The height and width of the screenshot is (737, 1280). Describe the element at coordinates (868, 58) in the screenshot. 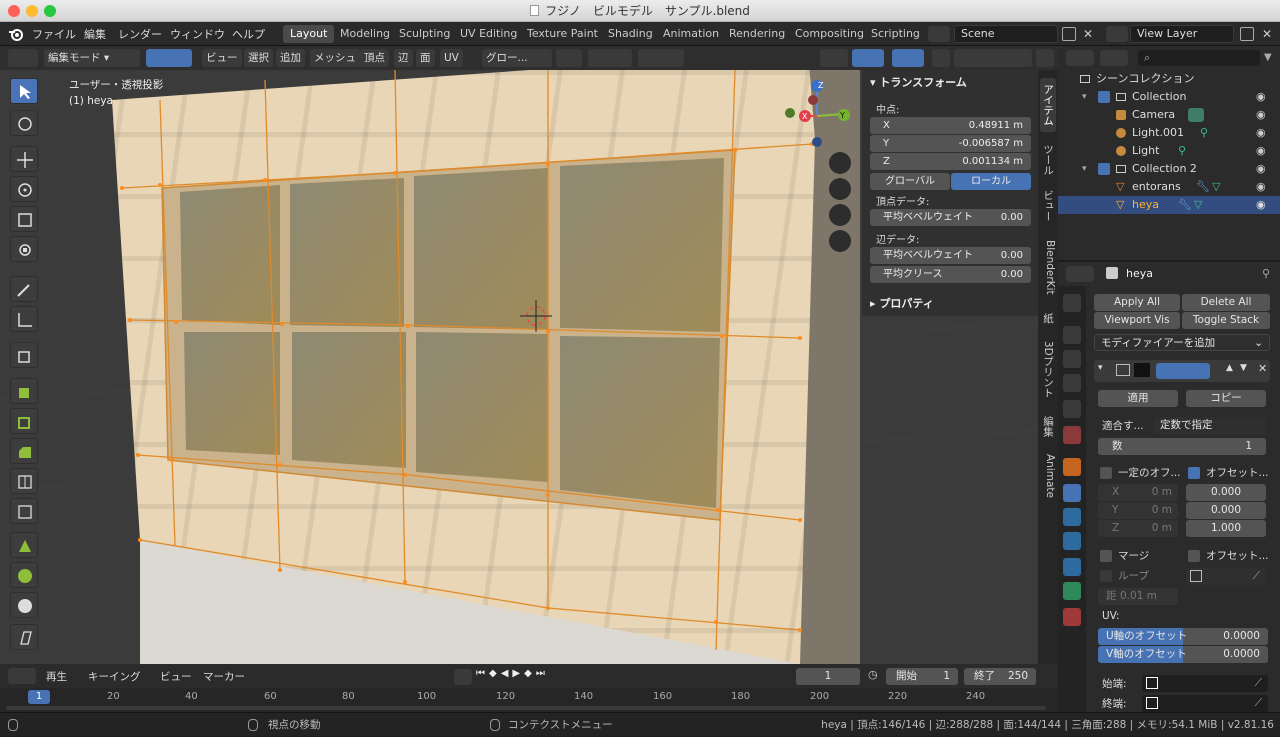

I see `gizmo-toggle-icon` at that location.